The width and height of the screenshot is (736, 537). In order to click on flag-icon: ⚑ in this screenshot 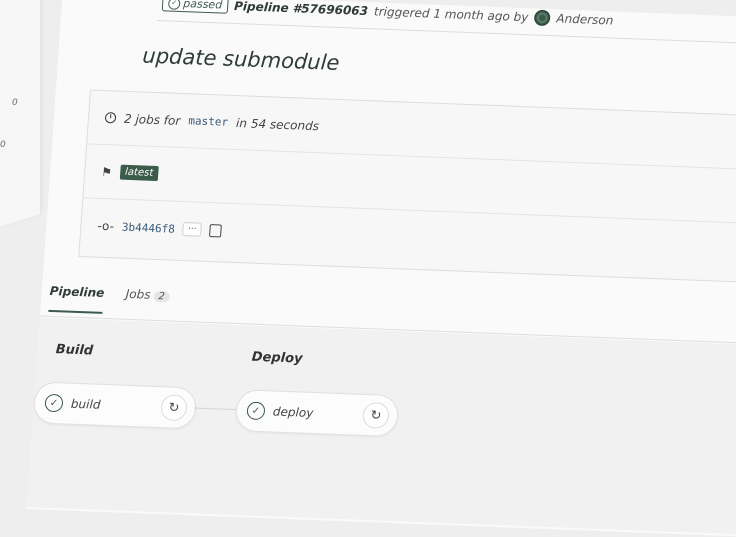, I will do `click(106, 171)`.